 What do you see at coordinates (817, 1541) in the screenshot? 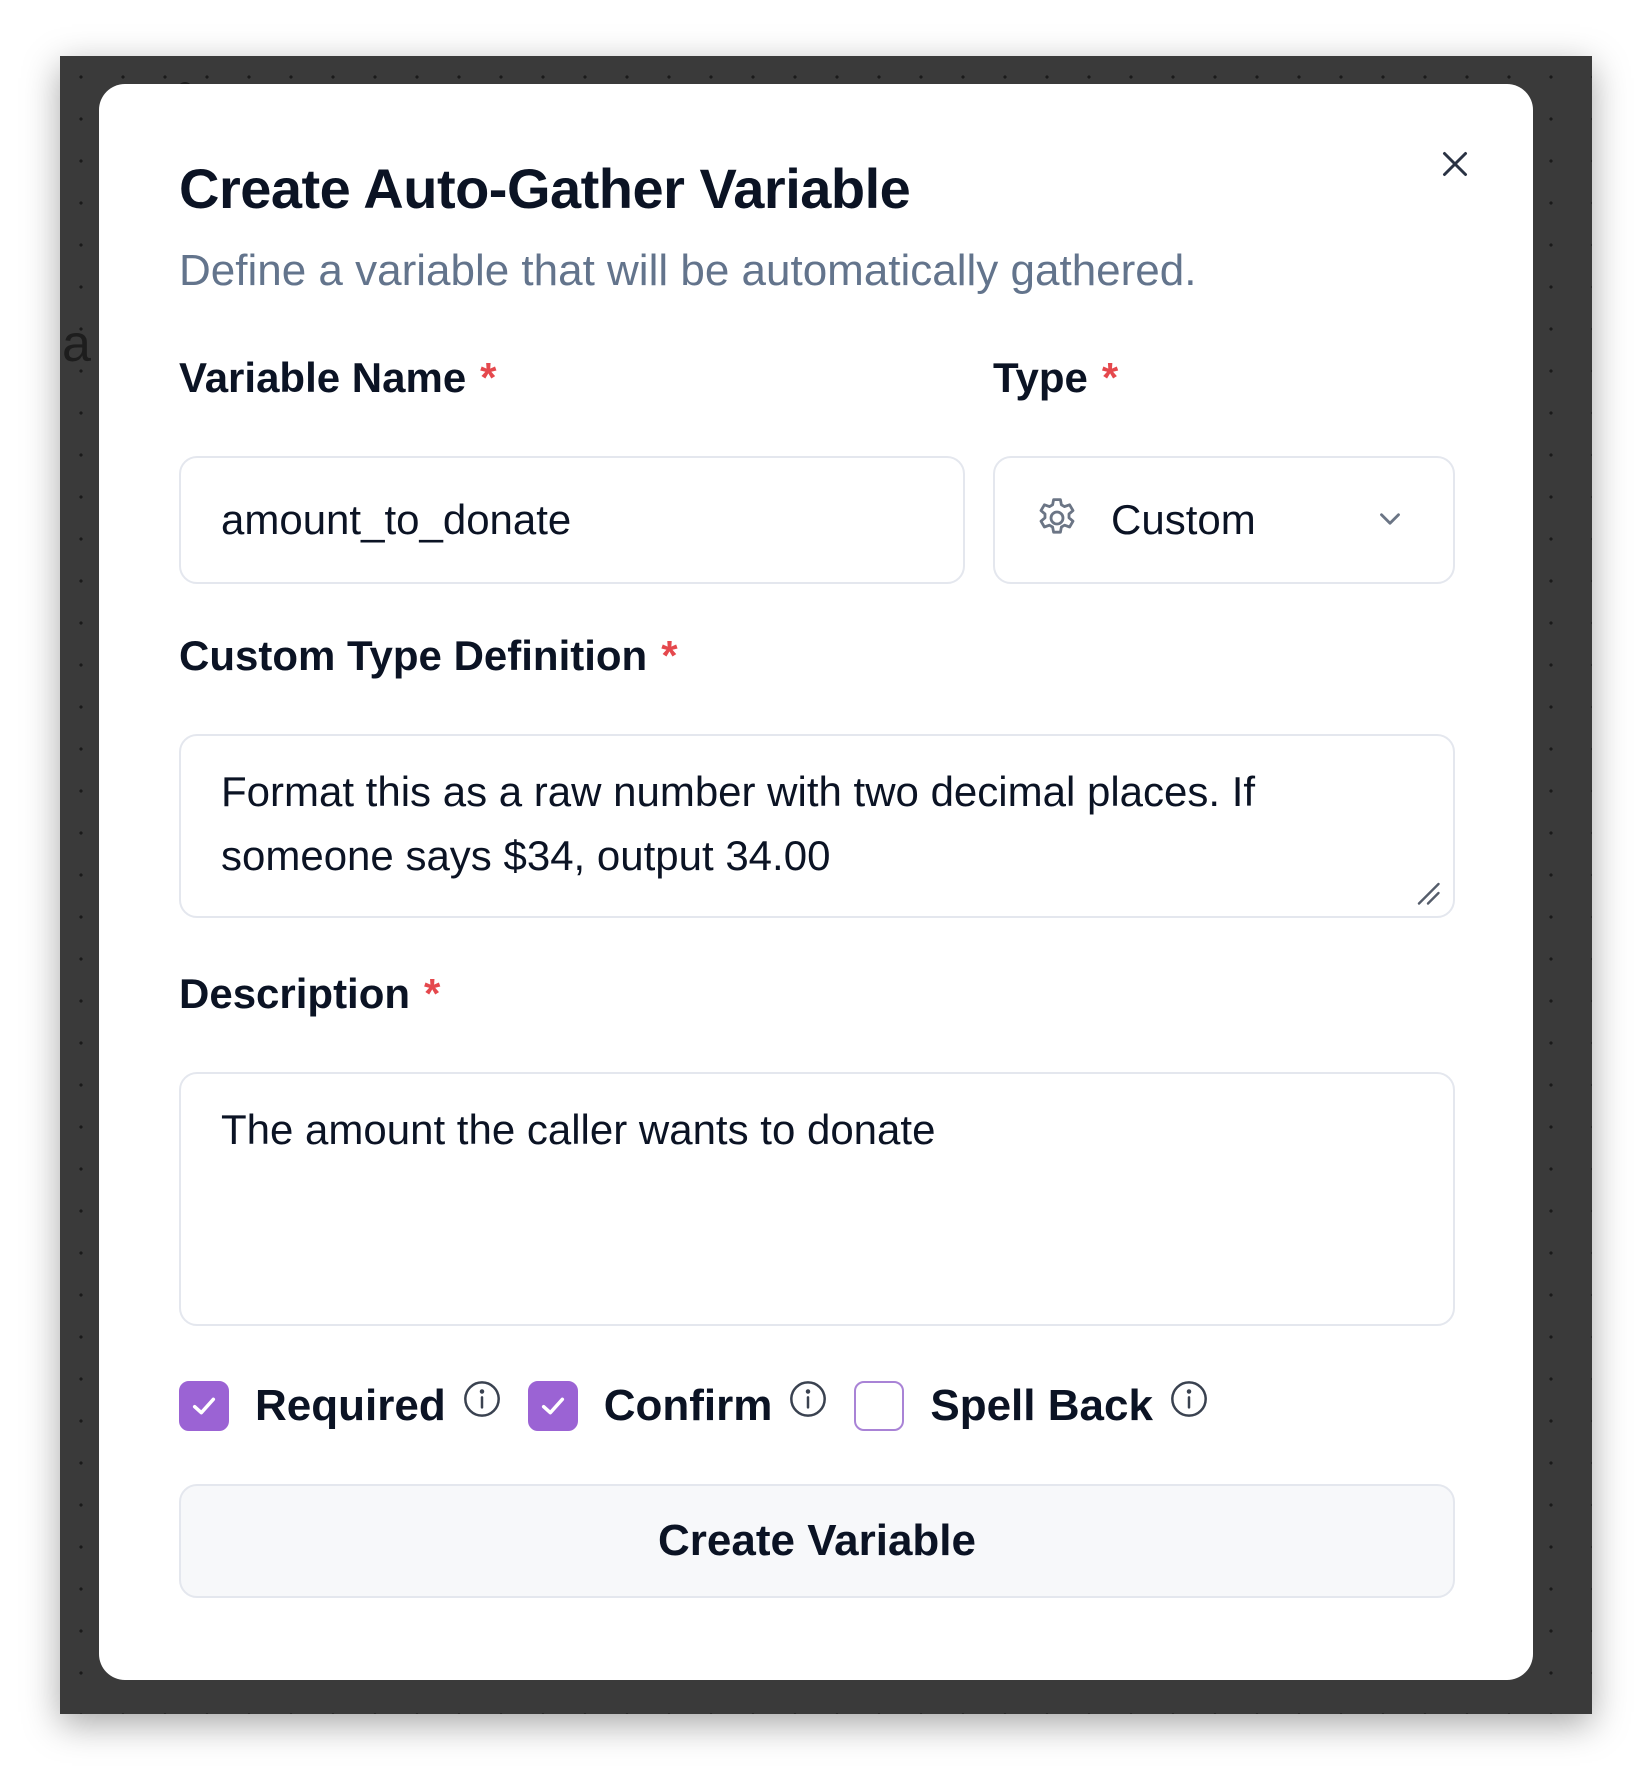
I see `create-variable-button: Create Variable` at bounding box center [817, 1541].